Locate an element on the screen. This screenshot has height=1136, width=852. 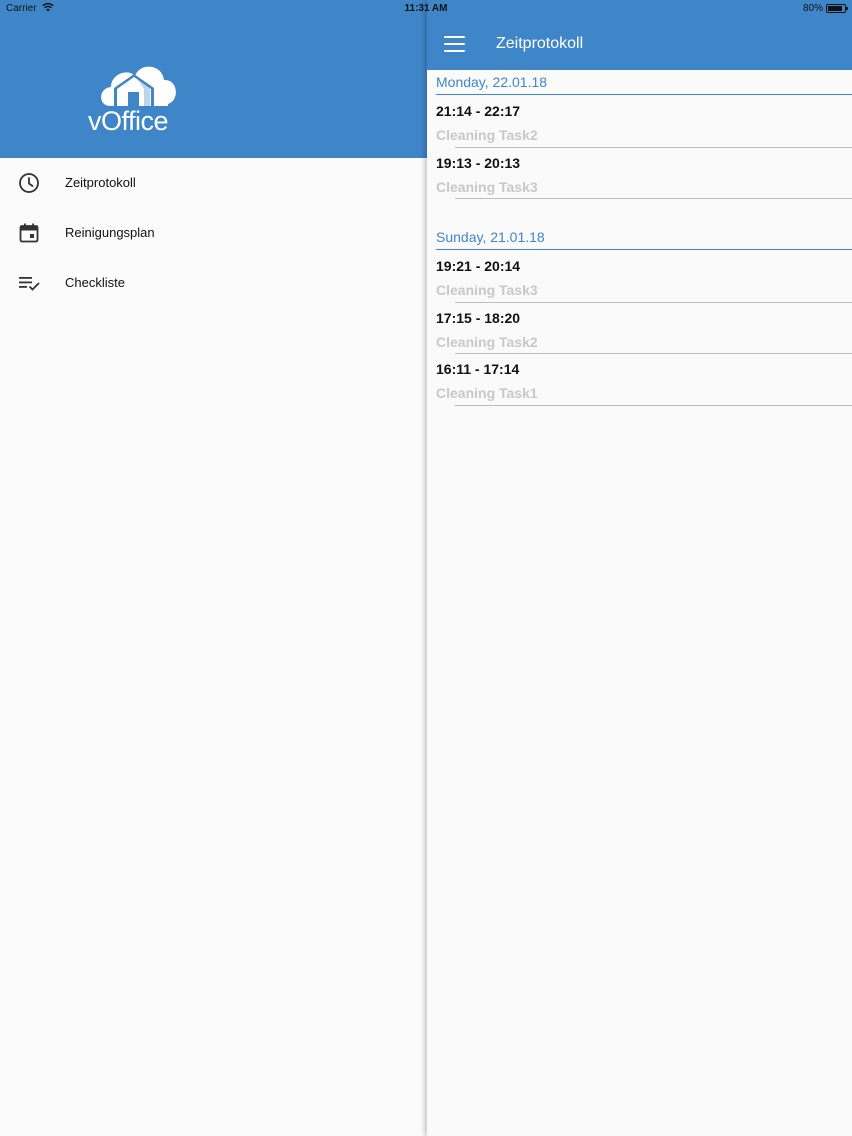
entry-time: 16:11 - 17:14 is located at coordinates (478, 369).